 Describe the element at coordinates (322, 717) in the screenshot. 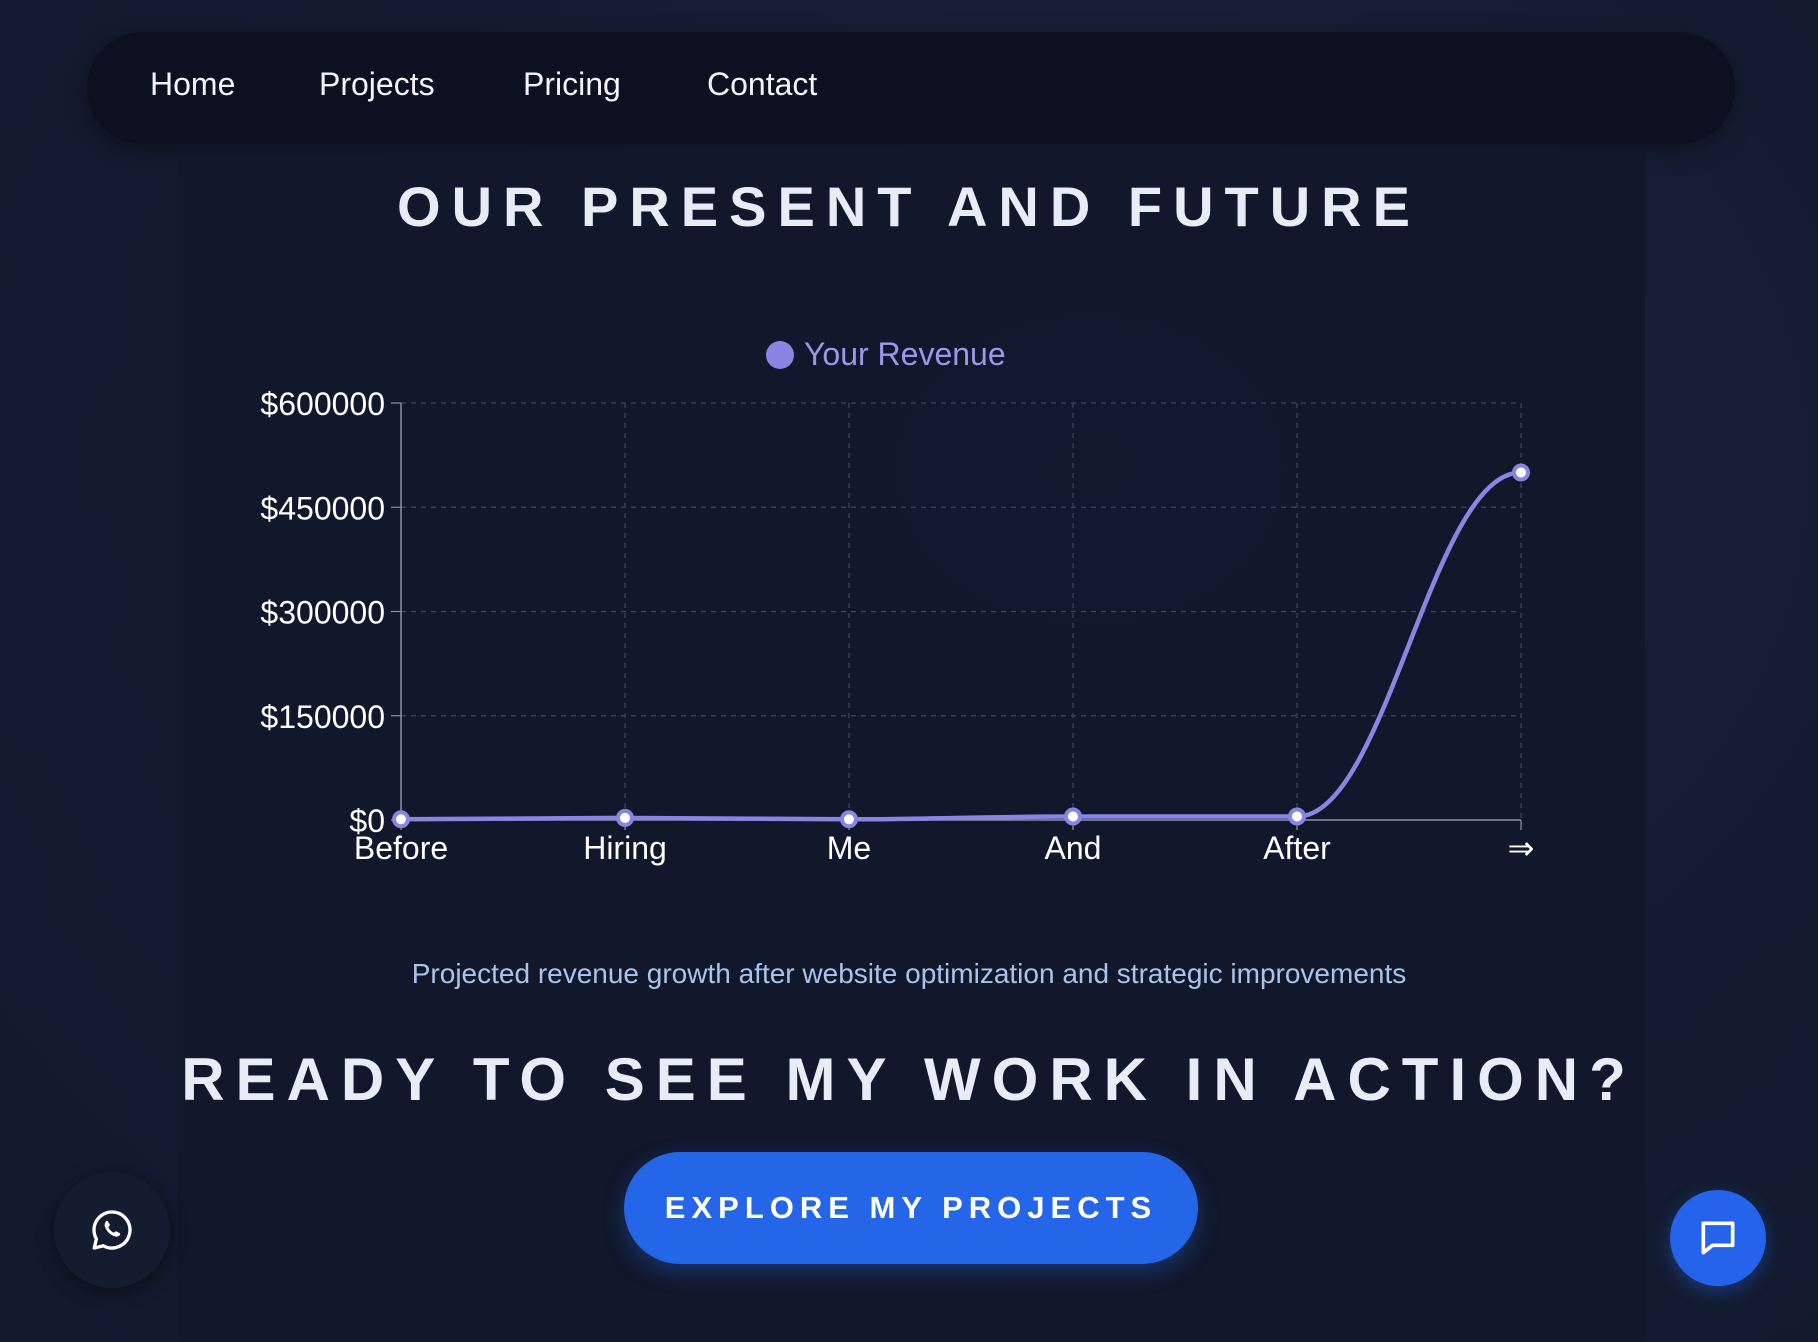

I see `y-tick-label: $150000` at that location.